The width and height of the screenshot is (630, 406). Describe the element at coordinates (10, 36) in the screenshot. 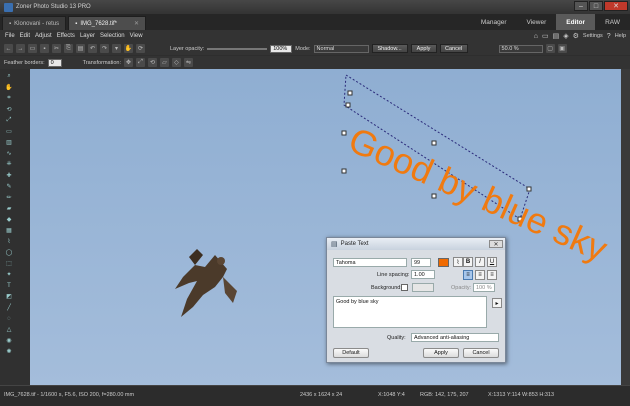

I see `menu-file: File` at that location.